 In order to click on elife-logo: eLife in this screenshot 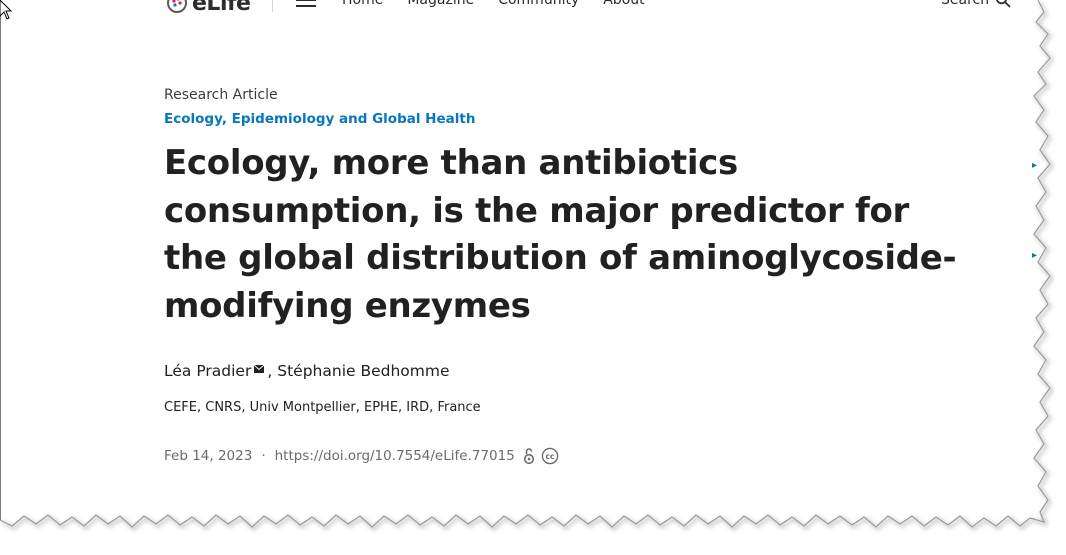, I will do `click(208, 8)`.